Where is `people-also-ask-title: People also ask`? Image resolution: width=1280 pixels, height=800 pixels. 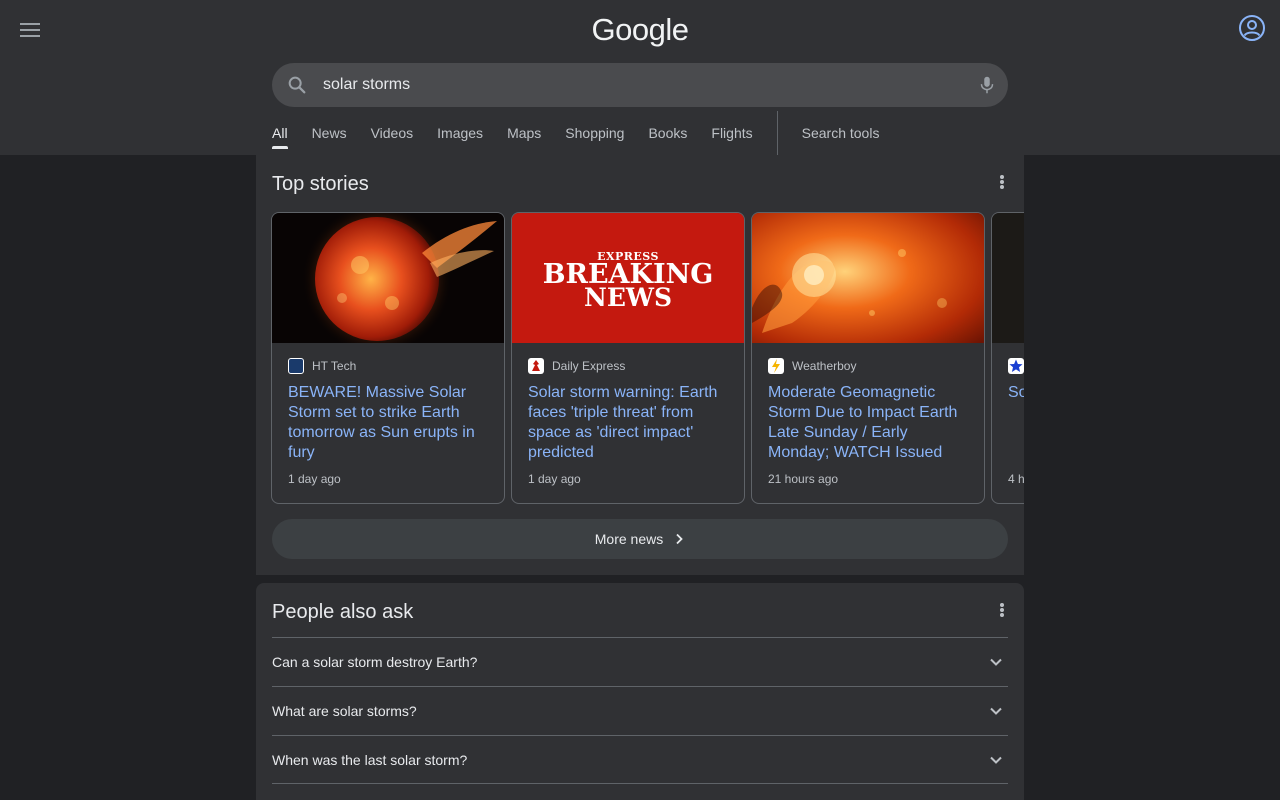 people-also-ask-title: People also ask is located at coordinates (343, 612).